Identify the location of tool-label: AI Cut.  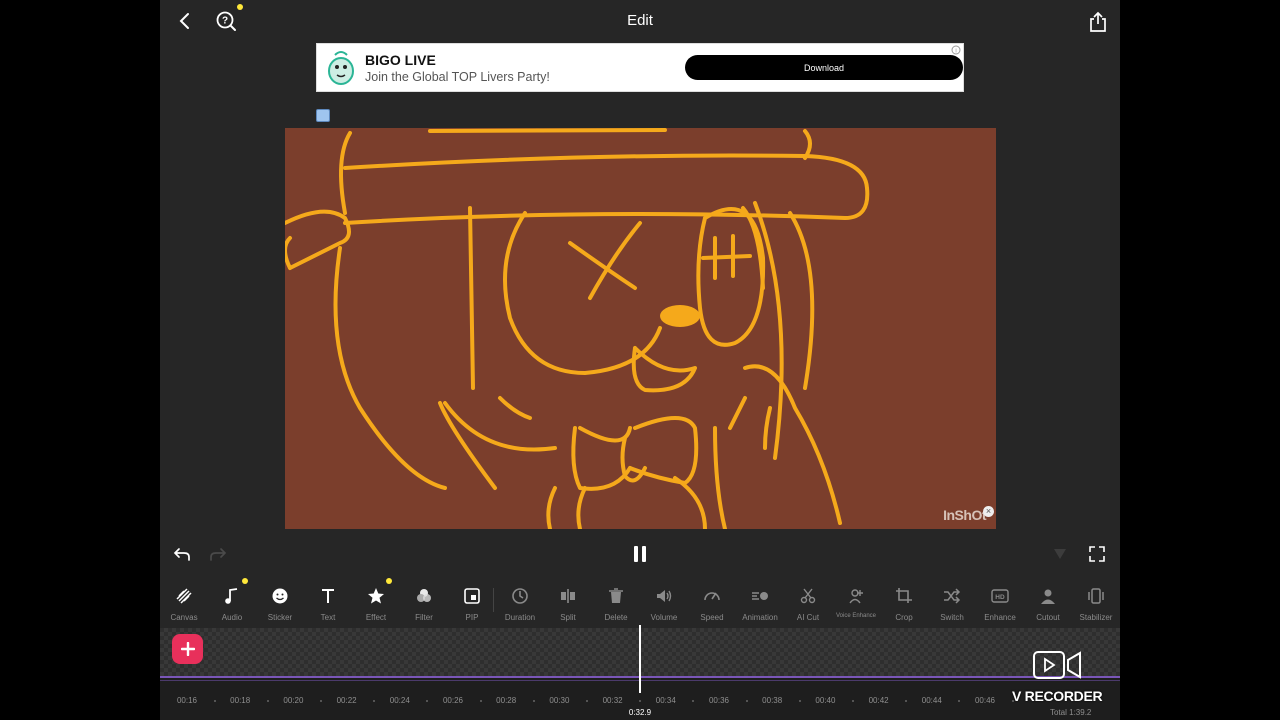
(808, 617).